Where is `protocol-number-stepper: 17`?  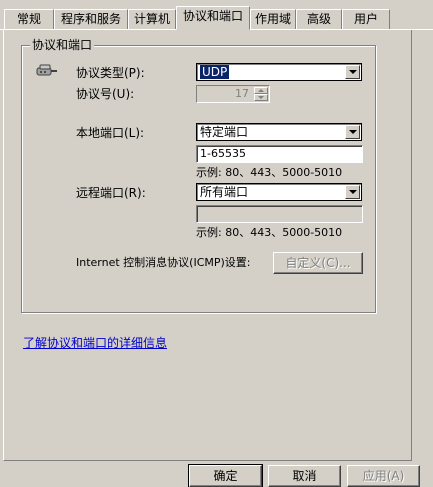
protocol-number-stepper: 17 is located at coordinates (233, 94).